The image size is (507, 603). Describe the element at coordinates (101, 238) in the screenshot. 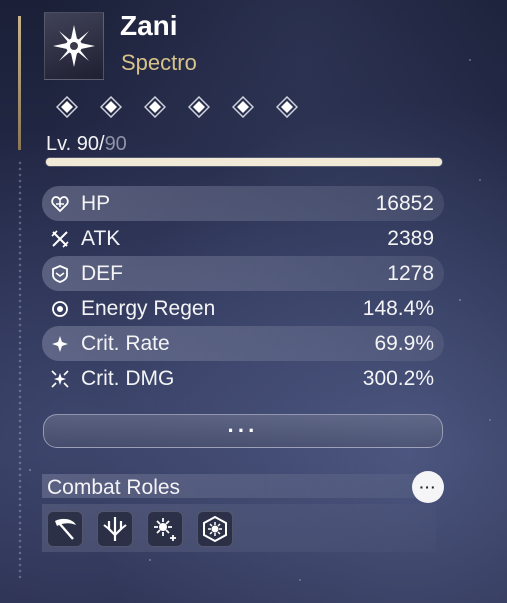

I see `stat-label: ATK` at that location.